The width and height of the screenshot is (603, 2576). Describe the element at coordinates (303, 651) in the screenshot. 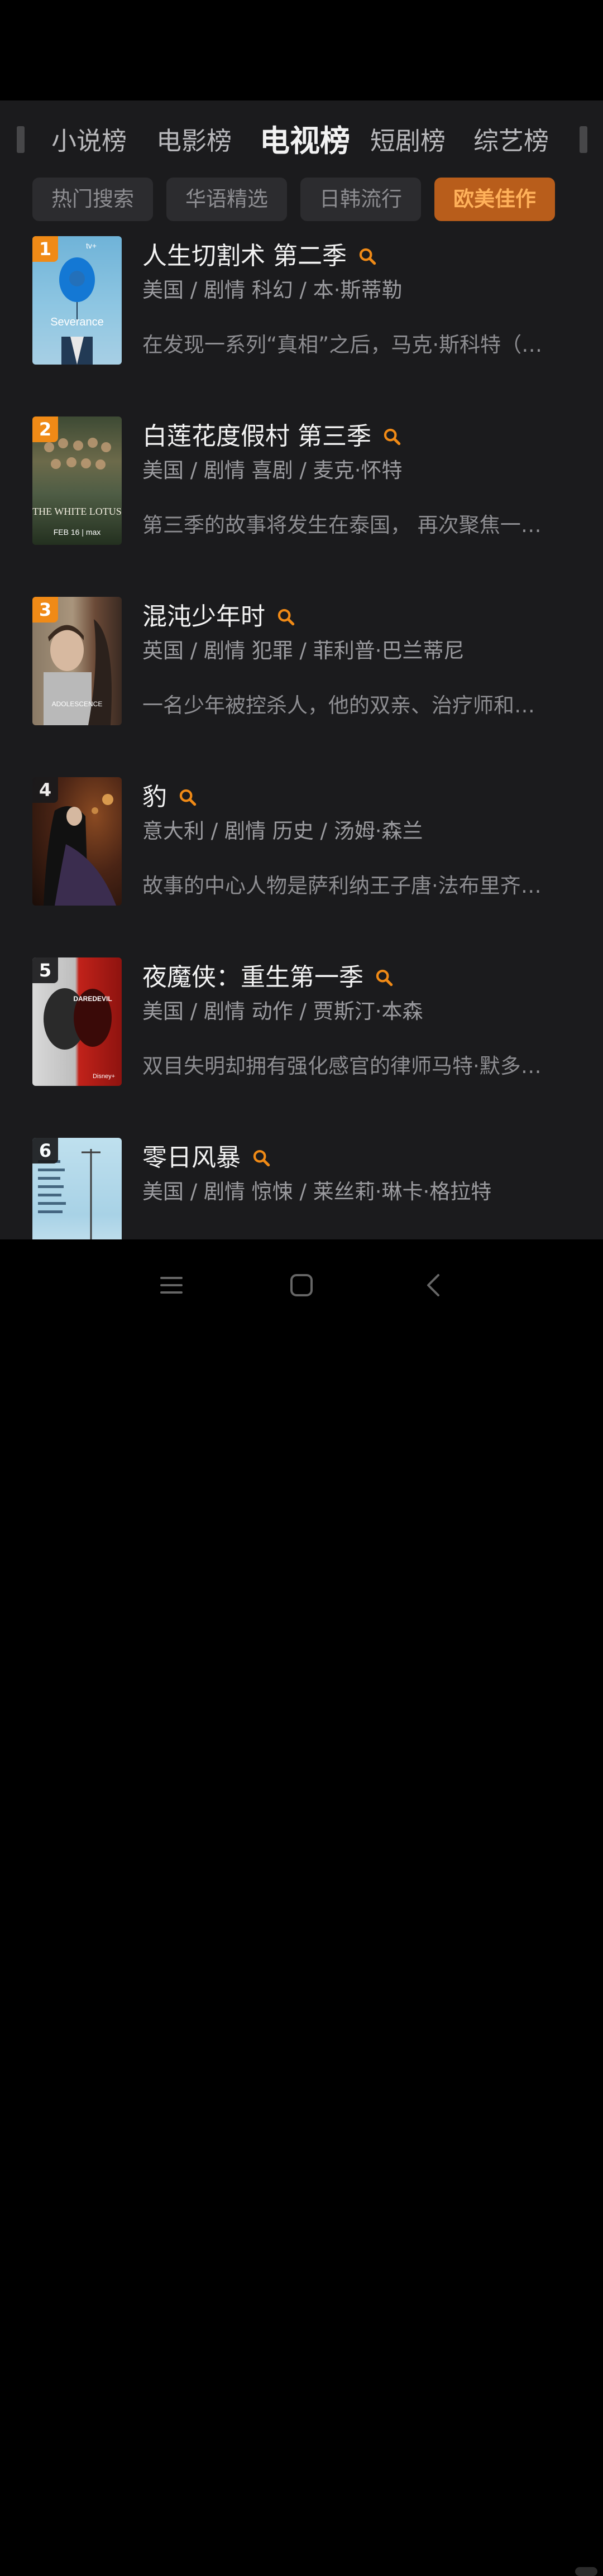

I see `item-meta: 英国 / 剧情 犯罪 / 菲利普·巴兰蒂尼` at that location.